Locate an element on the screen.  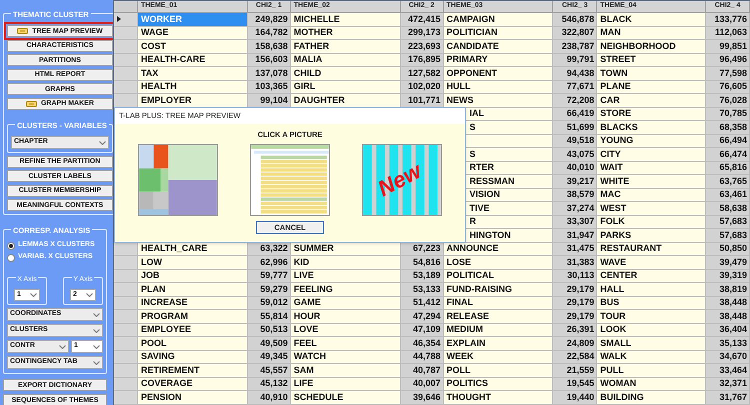
table-cell: 32,371 is located at coordinates (728, 384).